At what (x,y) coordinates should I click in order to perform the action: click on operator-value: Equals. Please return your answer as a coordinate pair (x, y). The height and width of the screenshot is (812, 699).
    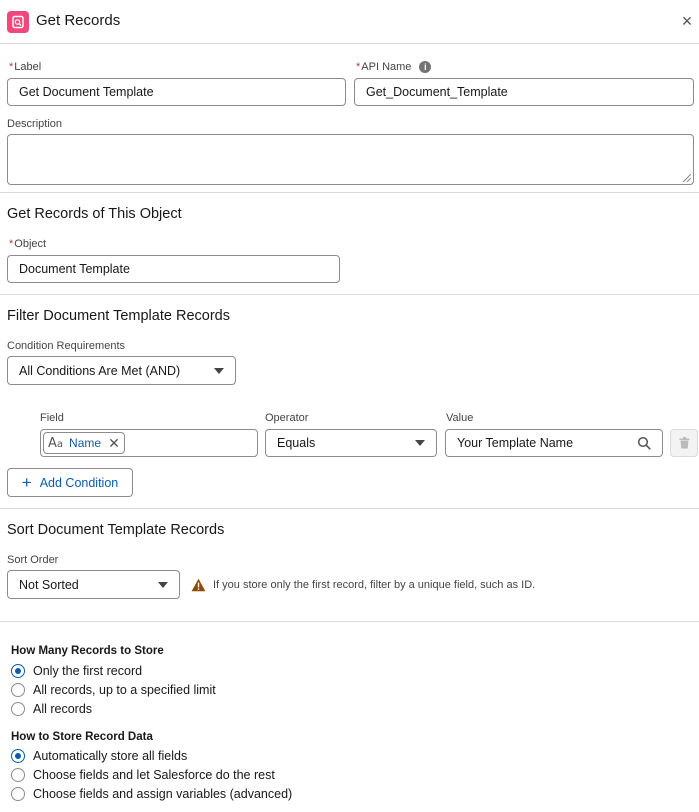
    Looking at the image, I should click on (296, 443).